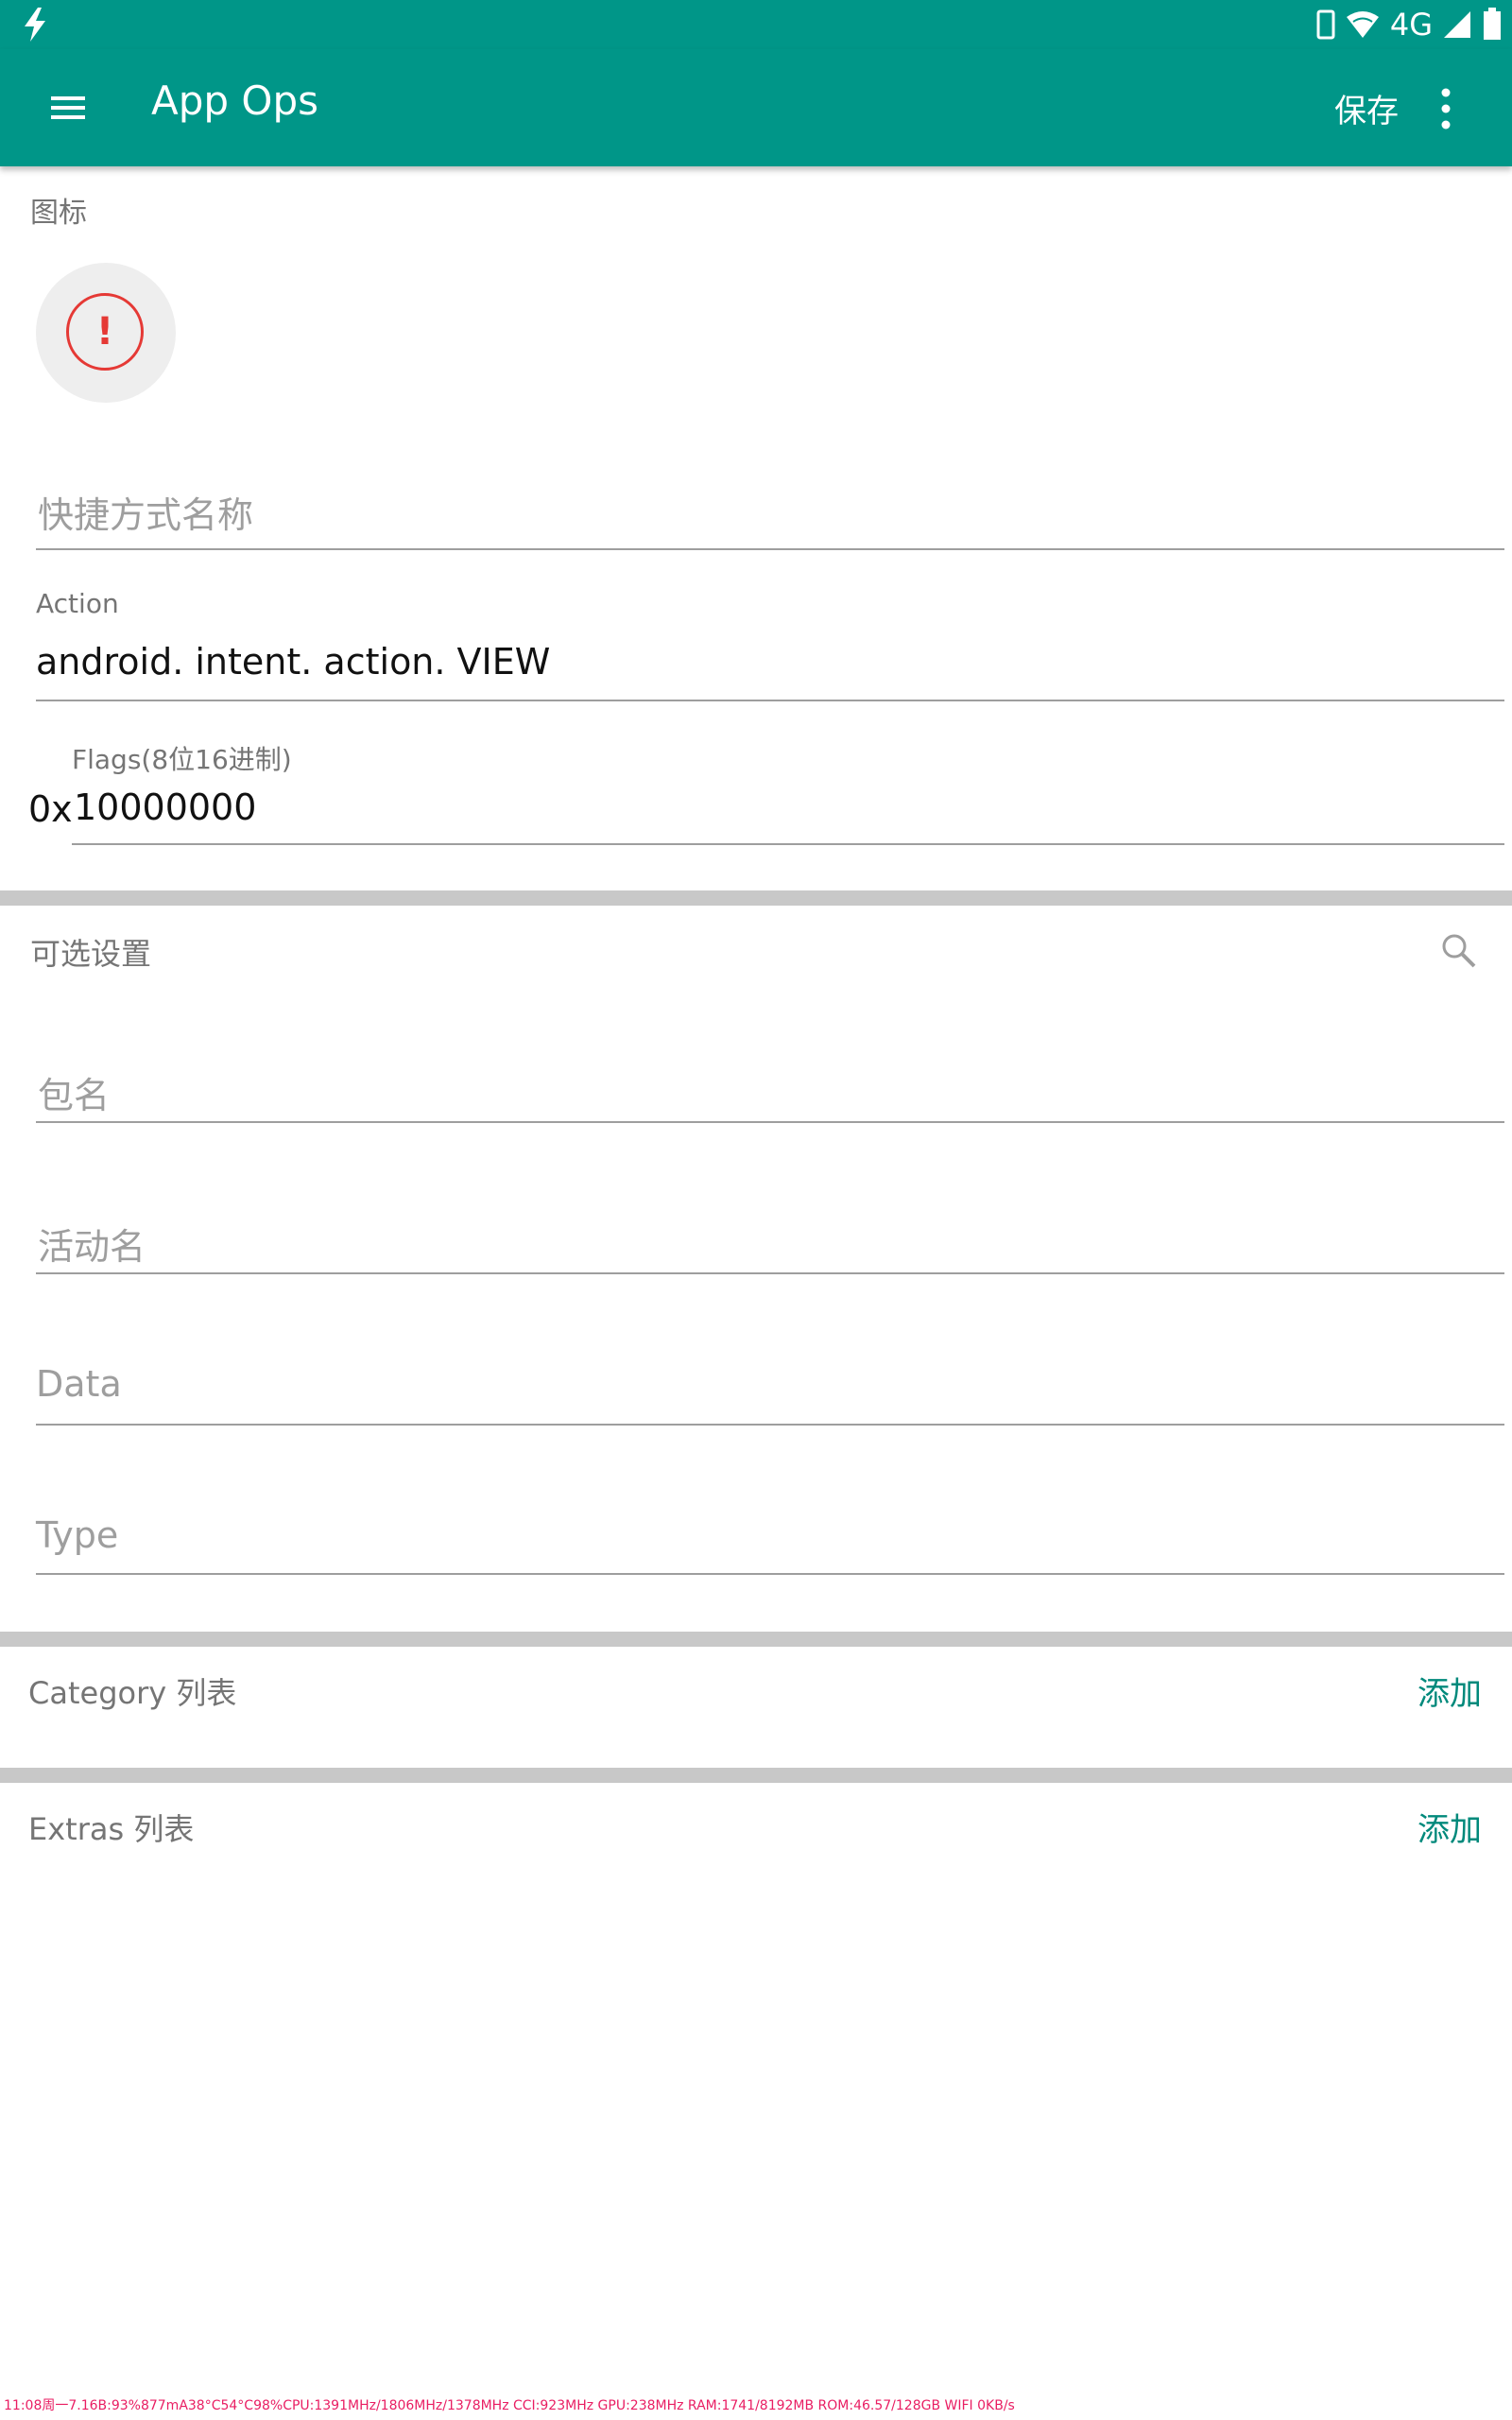  What do you see at coordinates (1457, 24) in the screenshot?
I see `signal-icon` at bounding box center [1457, 24].